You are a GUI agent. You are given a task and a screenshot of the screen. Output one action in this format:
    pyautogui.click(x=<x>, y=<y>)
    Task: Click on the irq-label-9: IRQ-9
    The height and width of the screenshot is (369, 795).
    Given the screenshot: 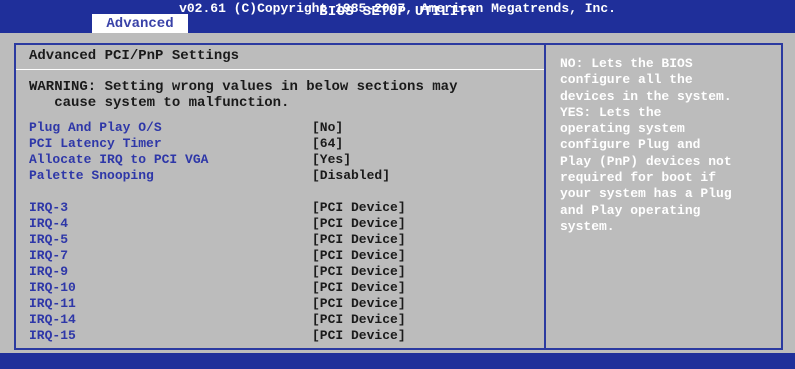 What is the action you would take?
    pyautogui.click(x=48, y=271)
    